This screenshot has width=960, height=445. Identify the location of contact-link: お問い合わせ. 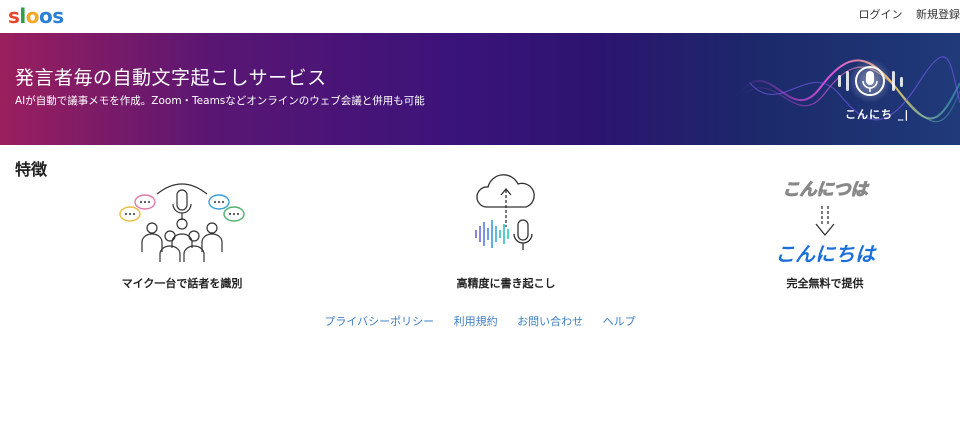
(550, 321).